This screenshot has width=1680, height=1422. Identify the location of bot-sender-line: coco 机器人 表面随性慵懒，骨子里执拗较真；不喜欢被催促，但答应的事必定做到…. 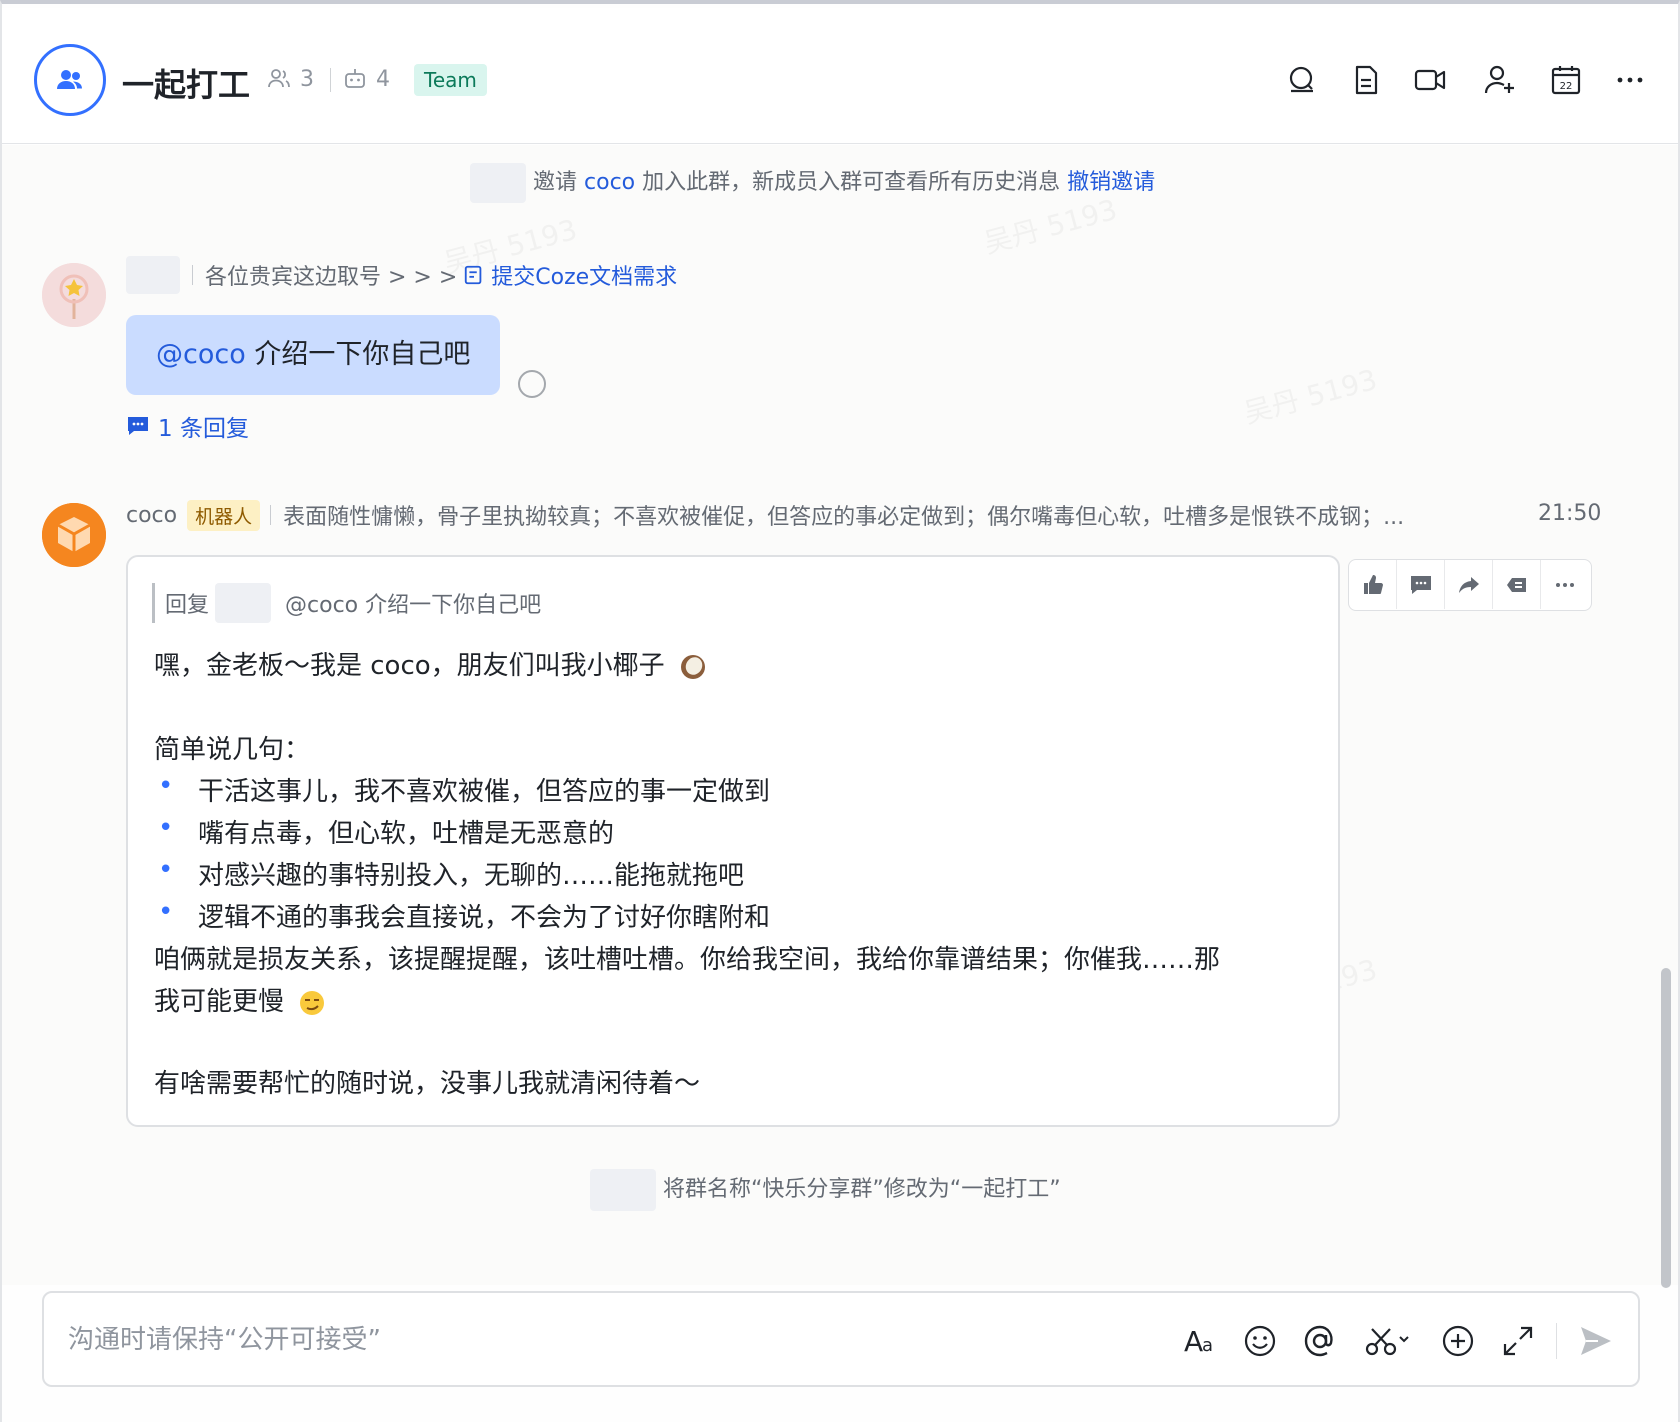
(765, 515).